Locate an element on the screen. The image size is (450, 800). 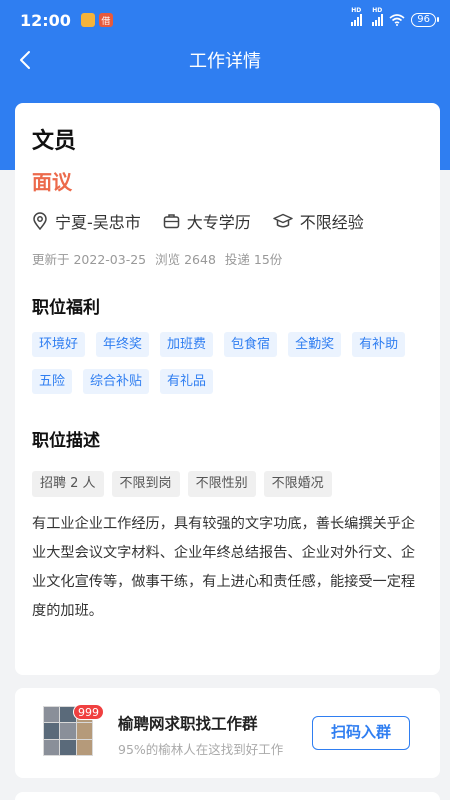
benefit-tag: 有补助 is located at coordinates (379, 344).